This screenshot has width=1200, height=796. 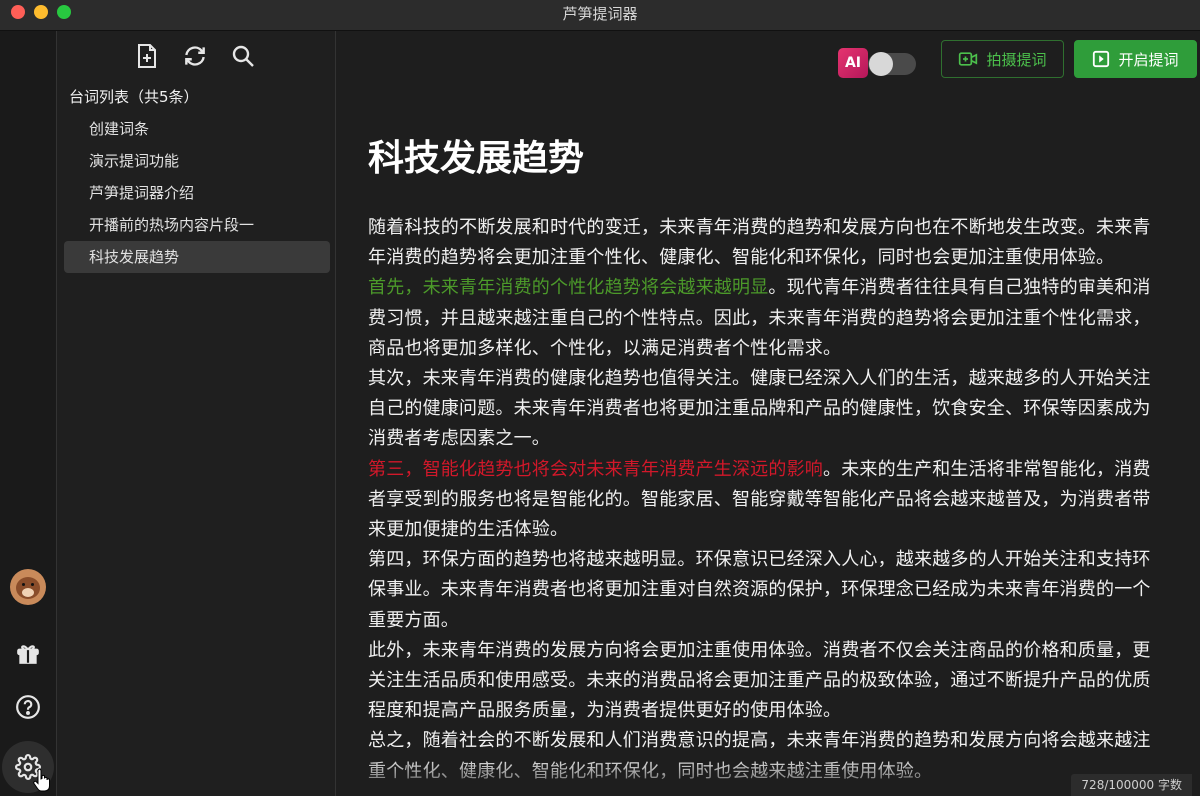 I want to click on window-title: 芦笋提词器, so click(x=600, y=14).